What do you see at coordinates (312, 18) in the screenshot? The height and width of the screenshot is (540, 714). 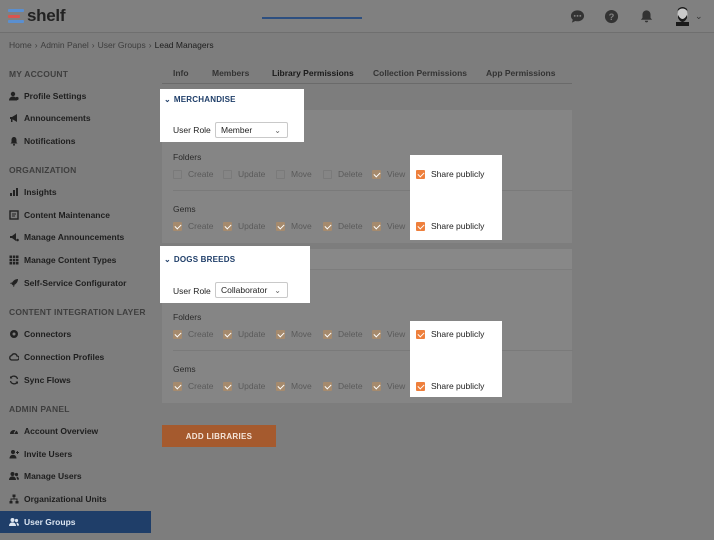 I see `active-tab-indicator` at bounding box center [312, 18].